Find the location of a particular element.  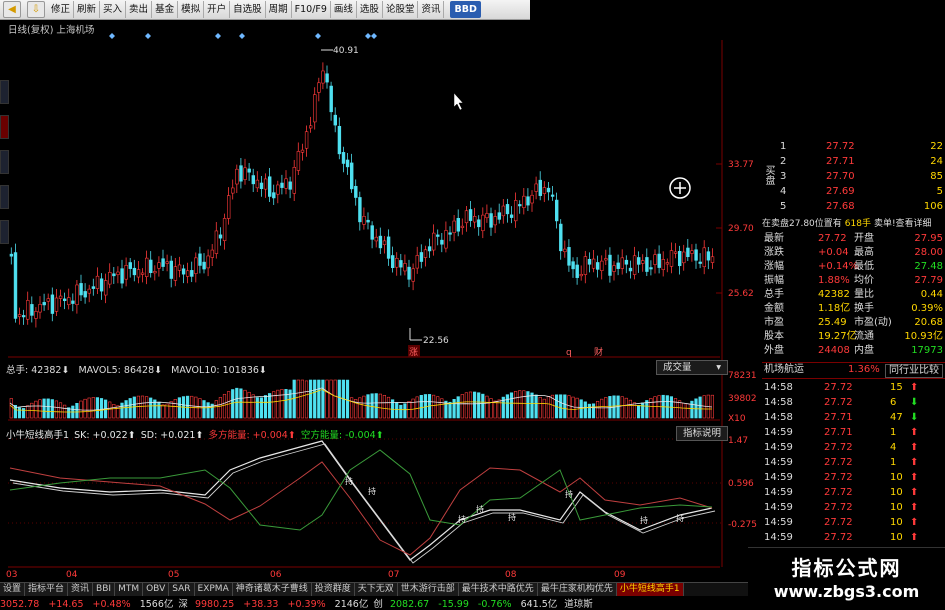

big-order-notice: 在卖盘27.80位置有 618手 卖单!查看详细 is located at coordinates (853, 224).